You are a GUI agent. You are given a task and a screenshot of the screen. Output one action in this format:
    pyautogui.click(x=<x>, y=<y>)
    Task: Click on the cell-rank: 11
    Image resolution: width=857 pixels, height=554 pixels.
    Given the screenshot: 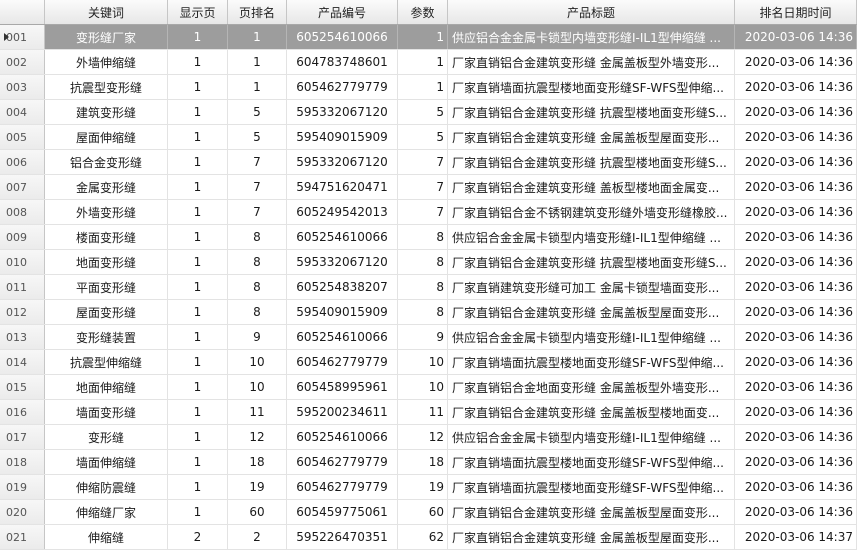 What is the action you would take?
    pyautogui.click(x=257, y=412)
    